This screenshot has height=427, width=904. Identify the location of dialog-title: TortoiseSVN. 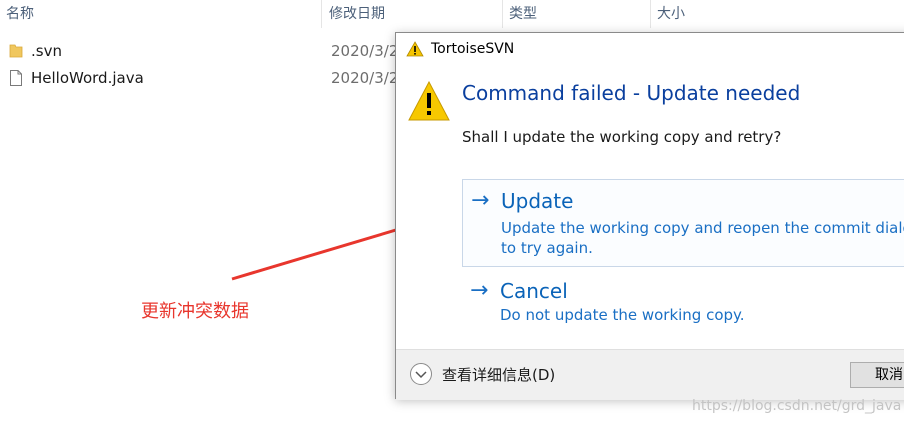
(473, 49).